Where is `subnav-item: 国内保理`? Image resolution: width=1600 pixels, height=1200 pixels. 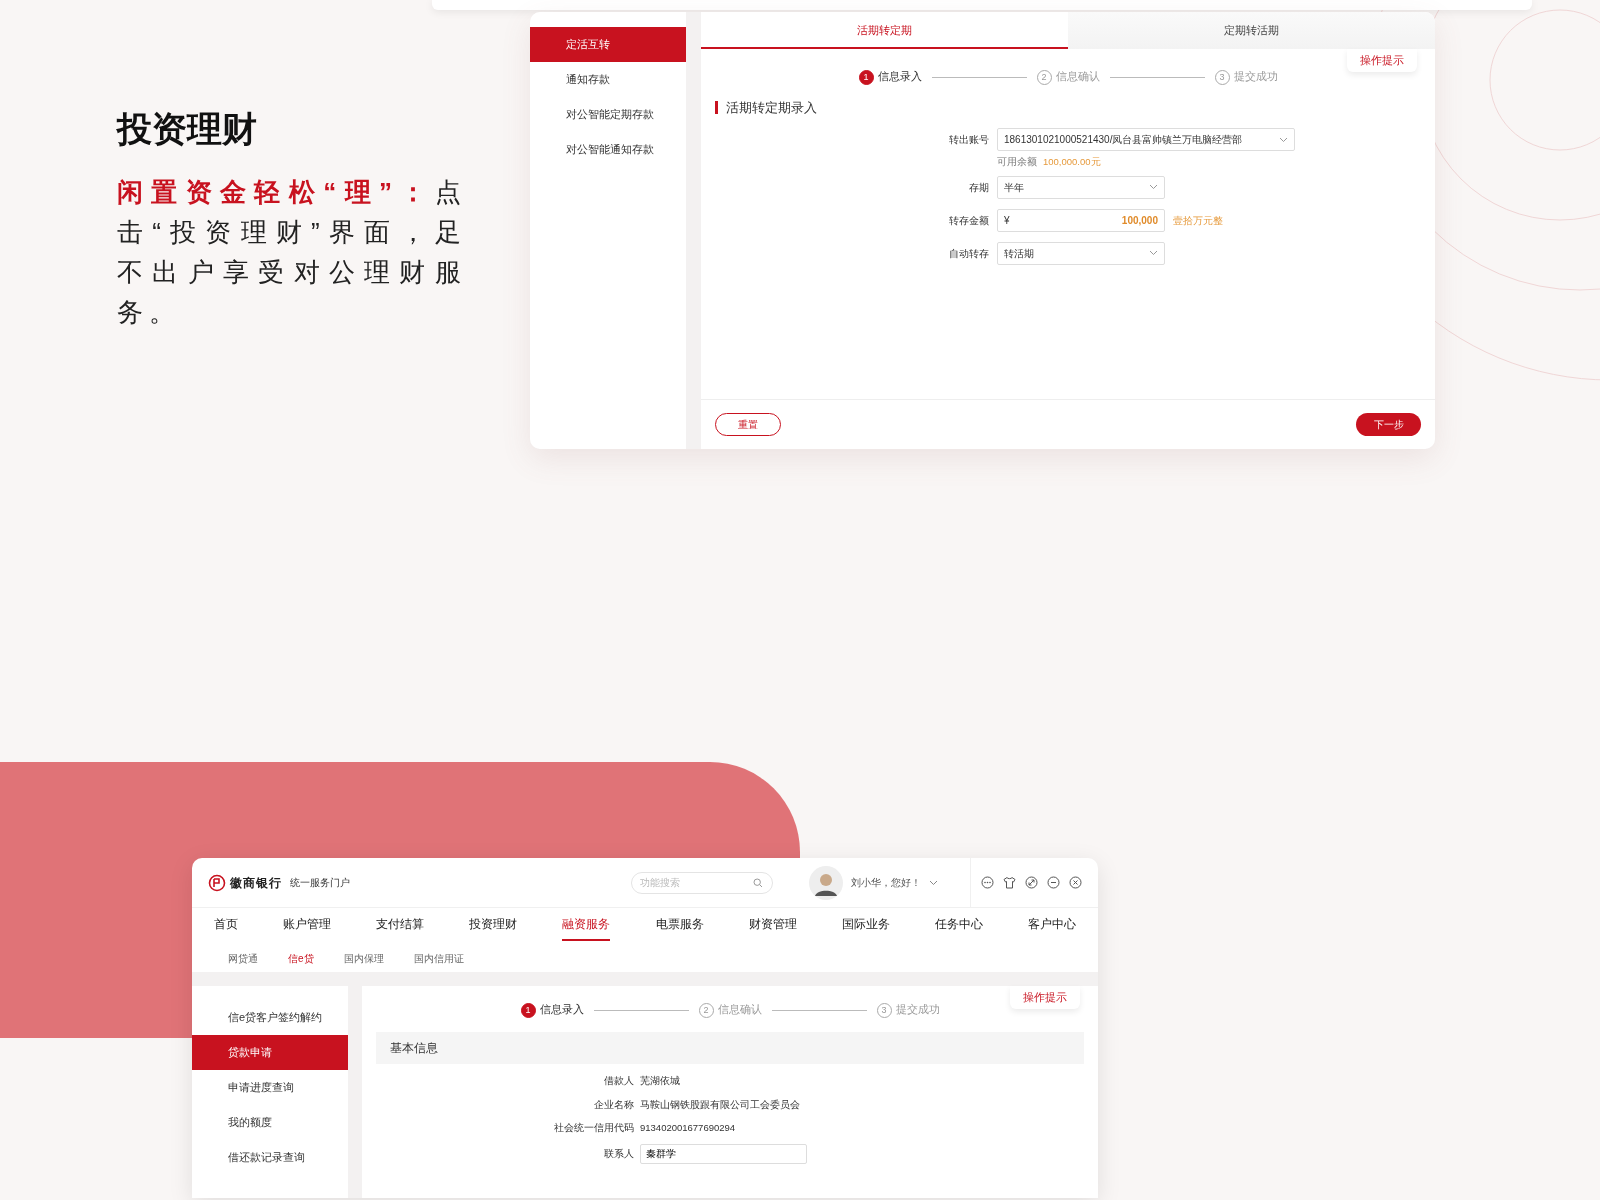
subnav-item: 国内保理 is located at coordinates (363, 958).